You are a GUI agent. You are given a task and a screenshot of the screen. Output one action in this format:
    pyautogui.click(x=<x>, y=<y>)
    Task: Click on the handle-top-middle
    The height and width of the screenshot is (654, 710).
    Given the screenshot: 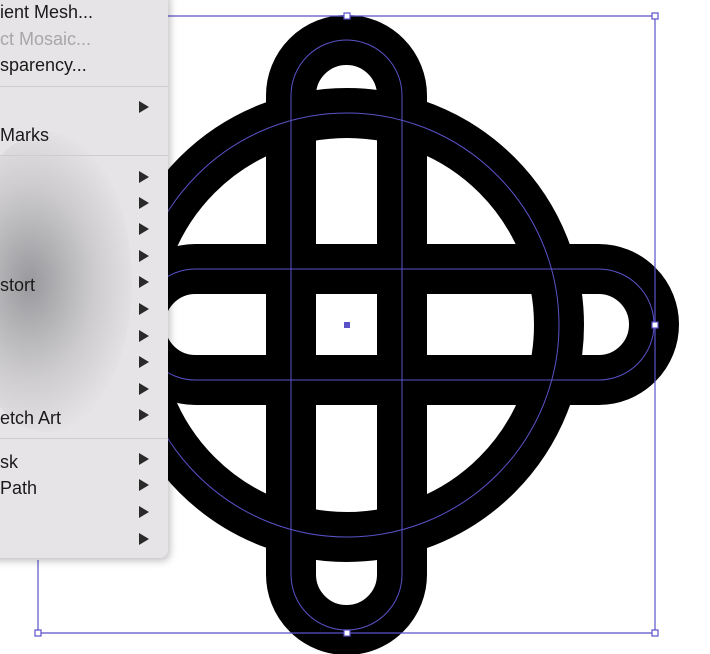 What is the action you would take?
    pyautogui.click(x=347, y=16)
    